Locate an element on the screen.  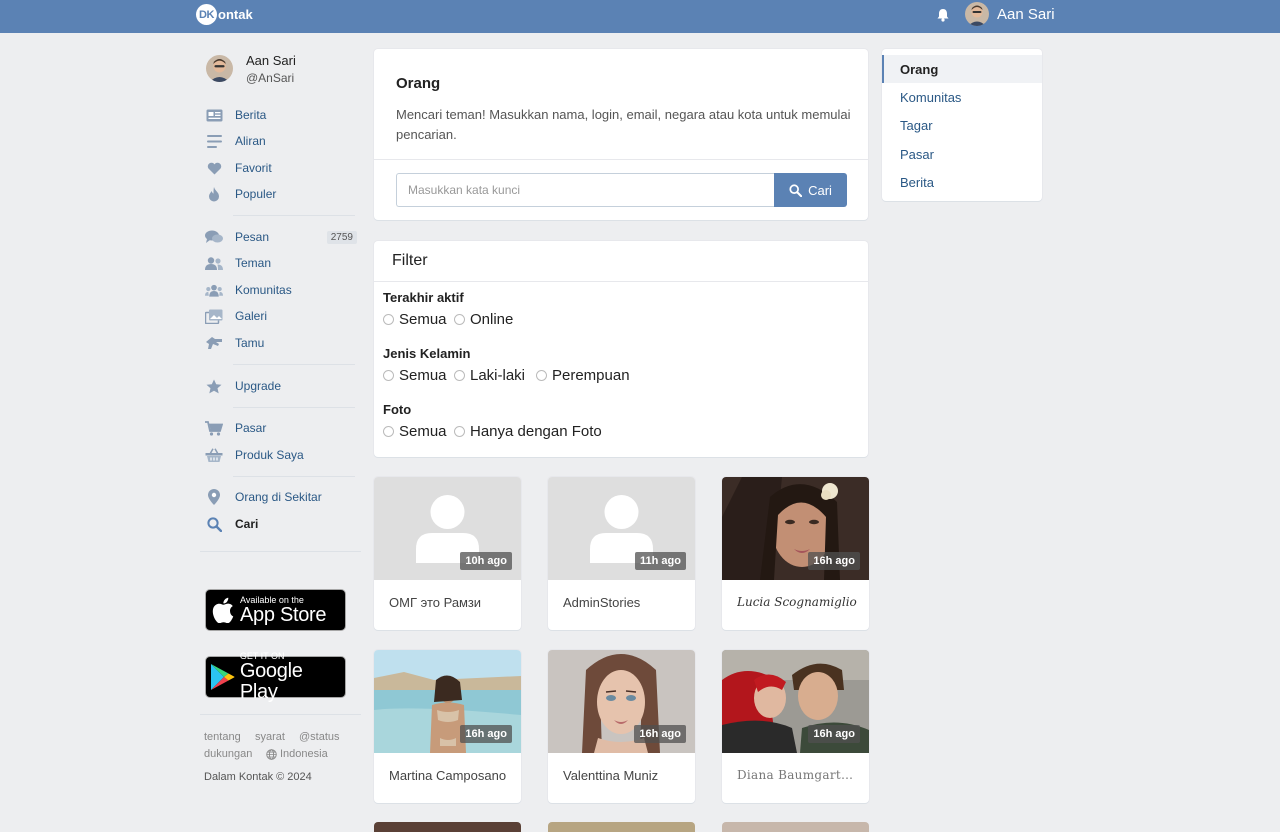
app-store-small-text: Available on the is located at coordinates (272, 599).